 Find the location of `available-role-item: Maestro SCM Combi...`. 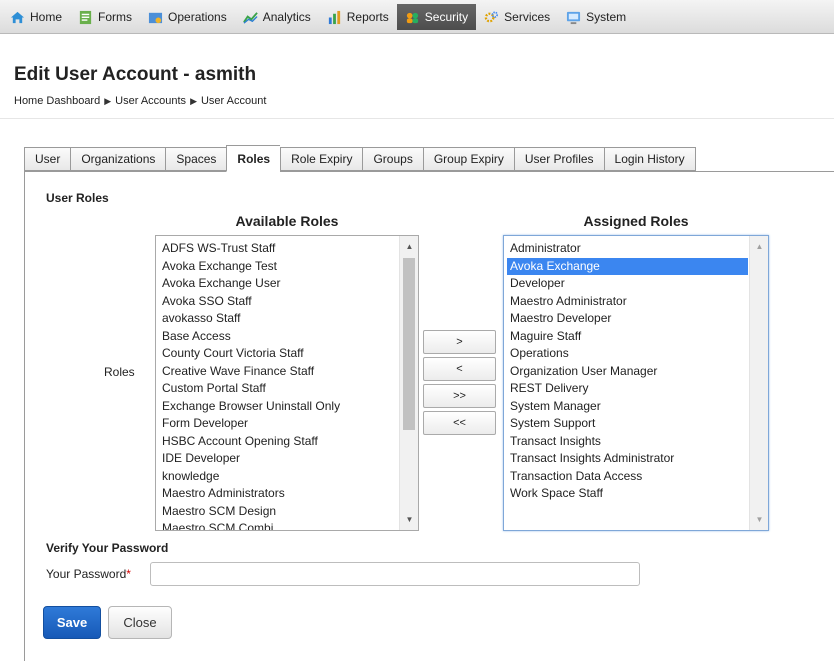

available-role-item: Maestro SCM Combi... is located at coordinates (277, 525).